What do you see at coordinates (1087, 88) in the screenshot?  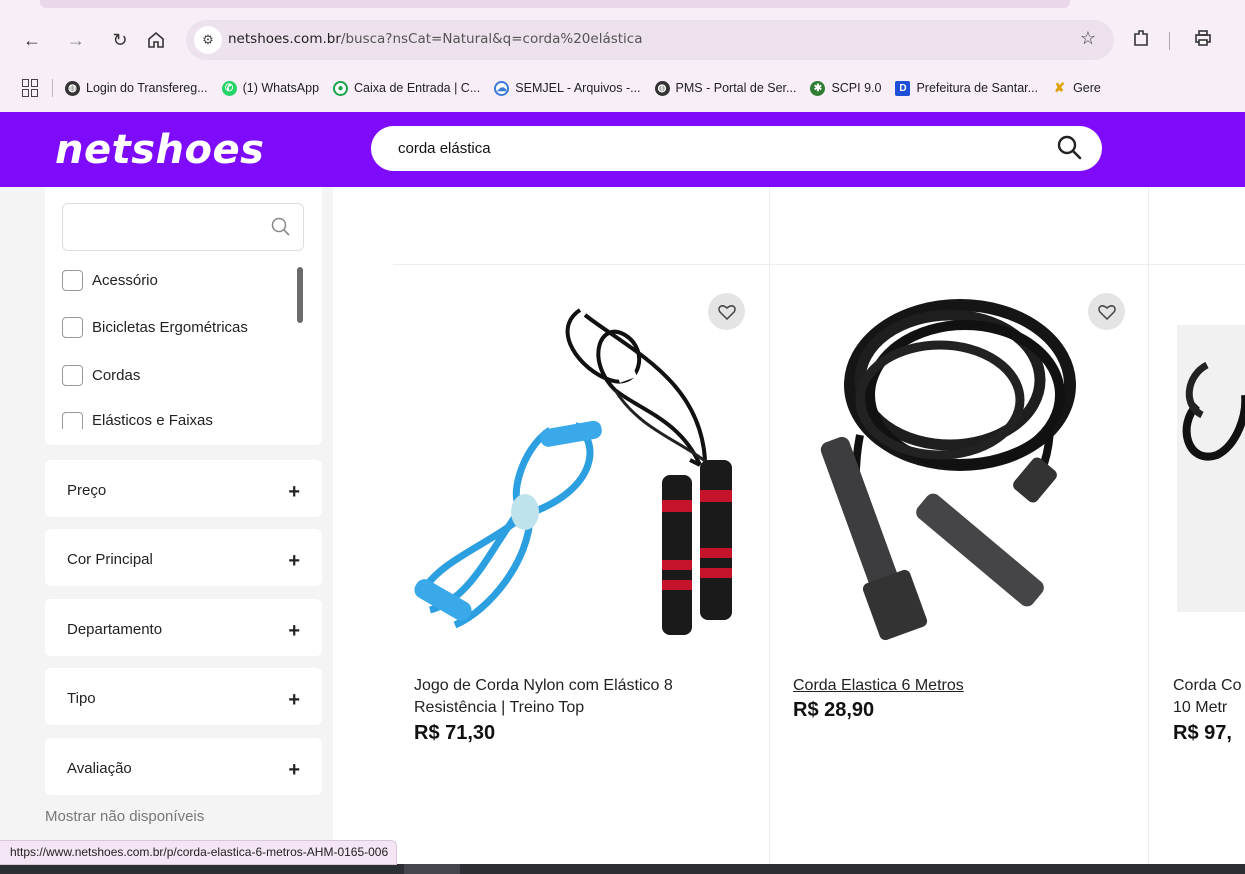 I see `bookmark-label: Gere` at bounding box center [1087, 88].